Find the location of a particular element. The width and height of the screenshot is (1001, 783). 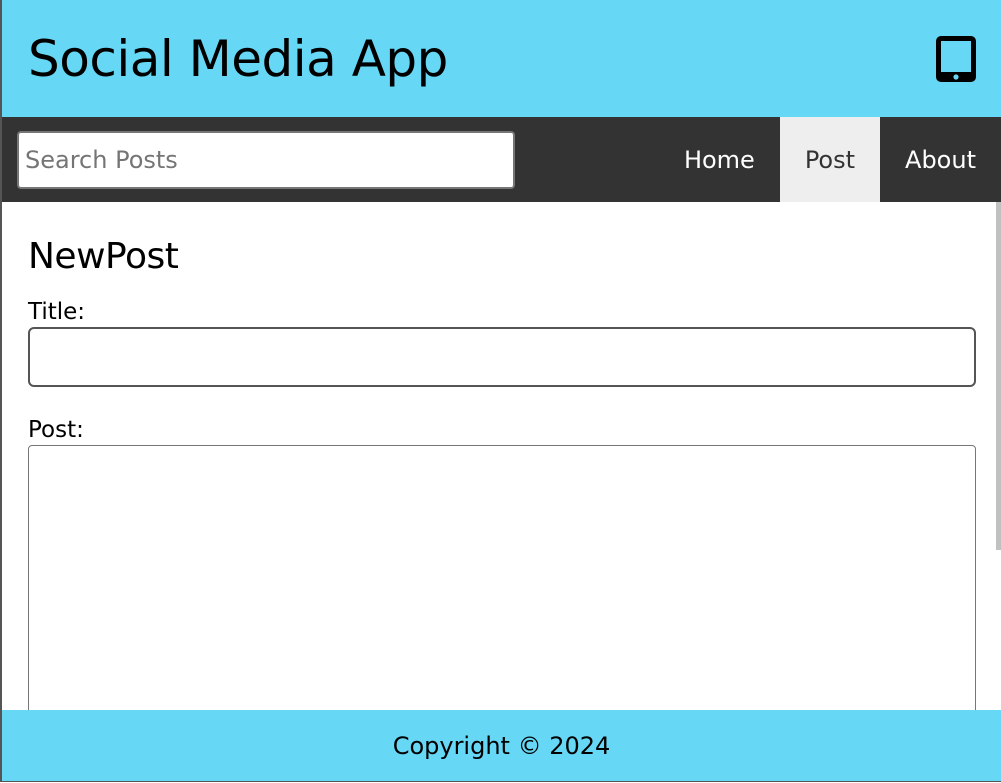

post-label: Post: is located at coordinates (56, 430).